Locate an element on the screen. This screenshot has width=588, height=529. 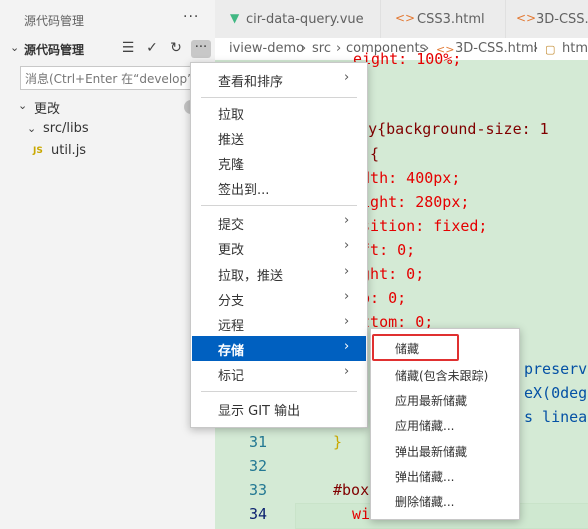
menu-item-label: 拉取 is located at coordinates (231, 115).